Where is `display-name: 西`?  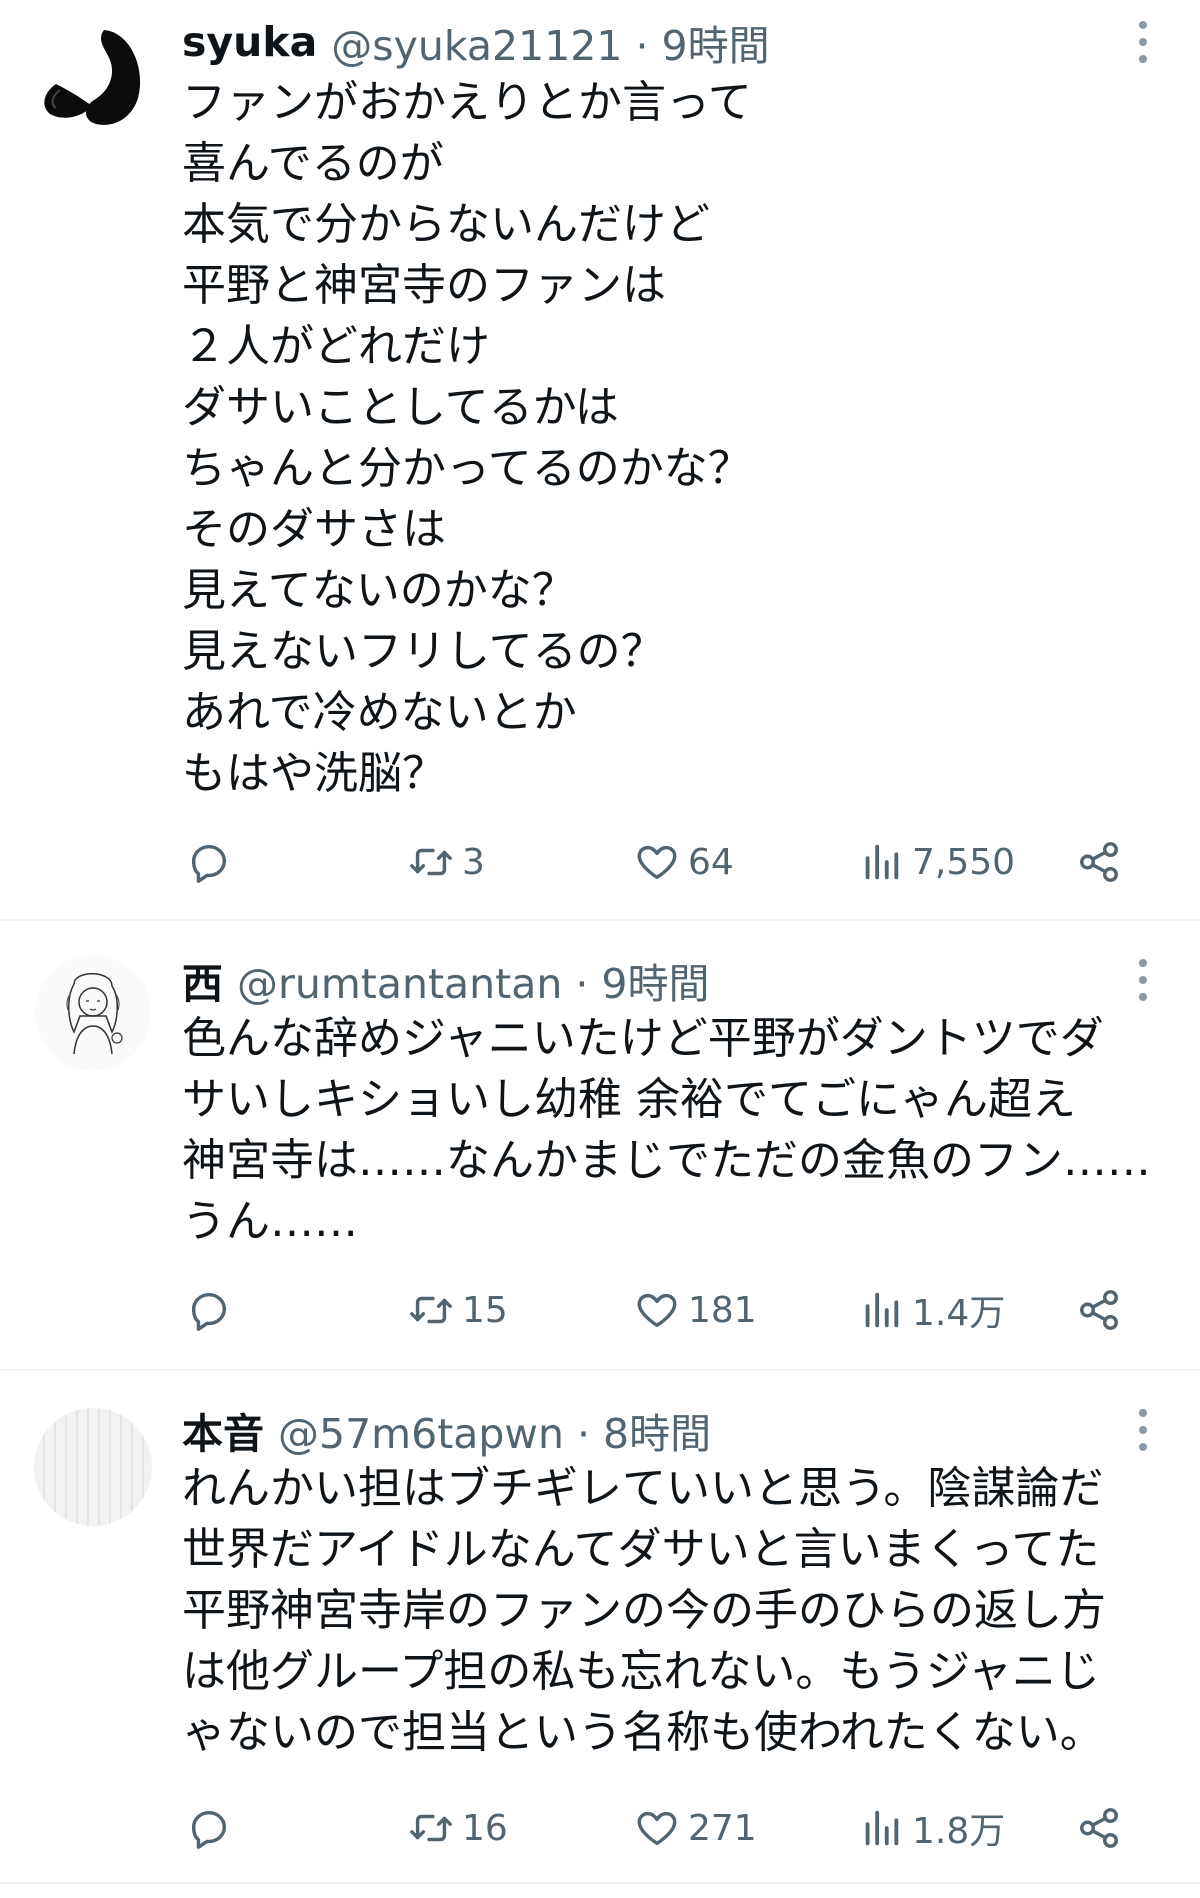 display-name: 西 is located at coordinates (202, 980).